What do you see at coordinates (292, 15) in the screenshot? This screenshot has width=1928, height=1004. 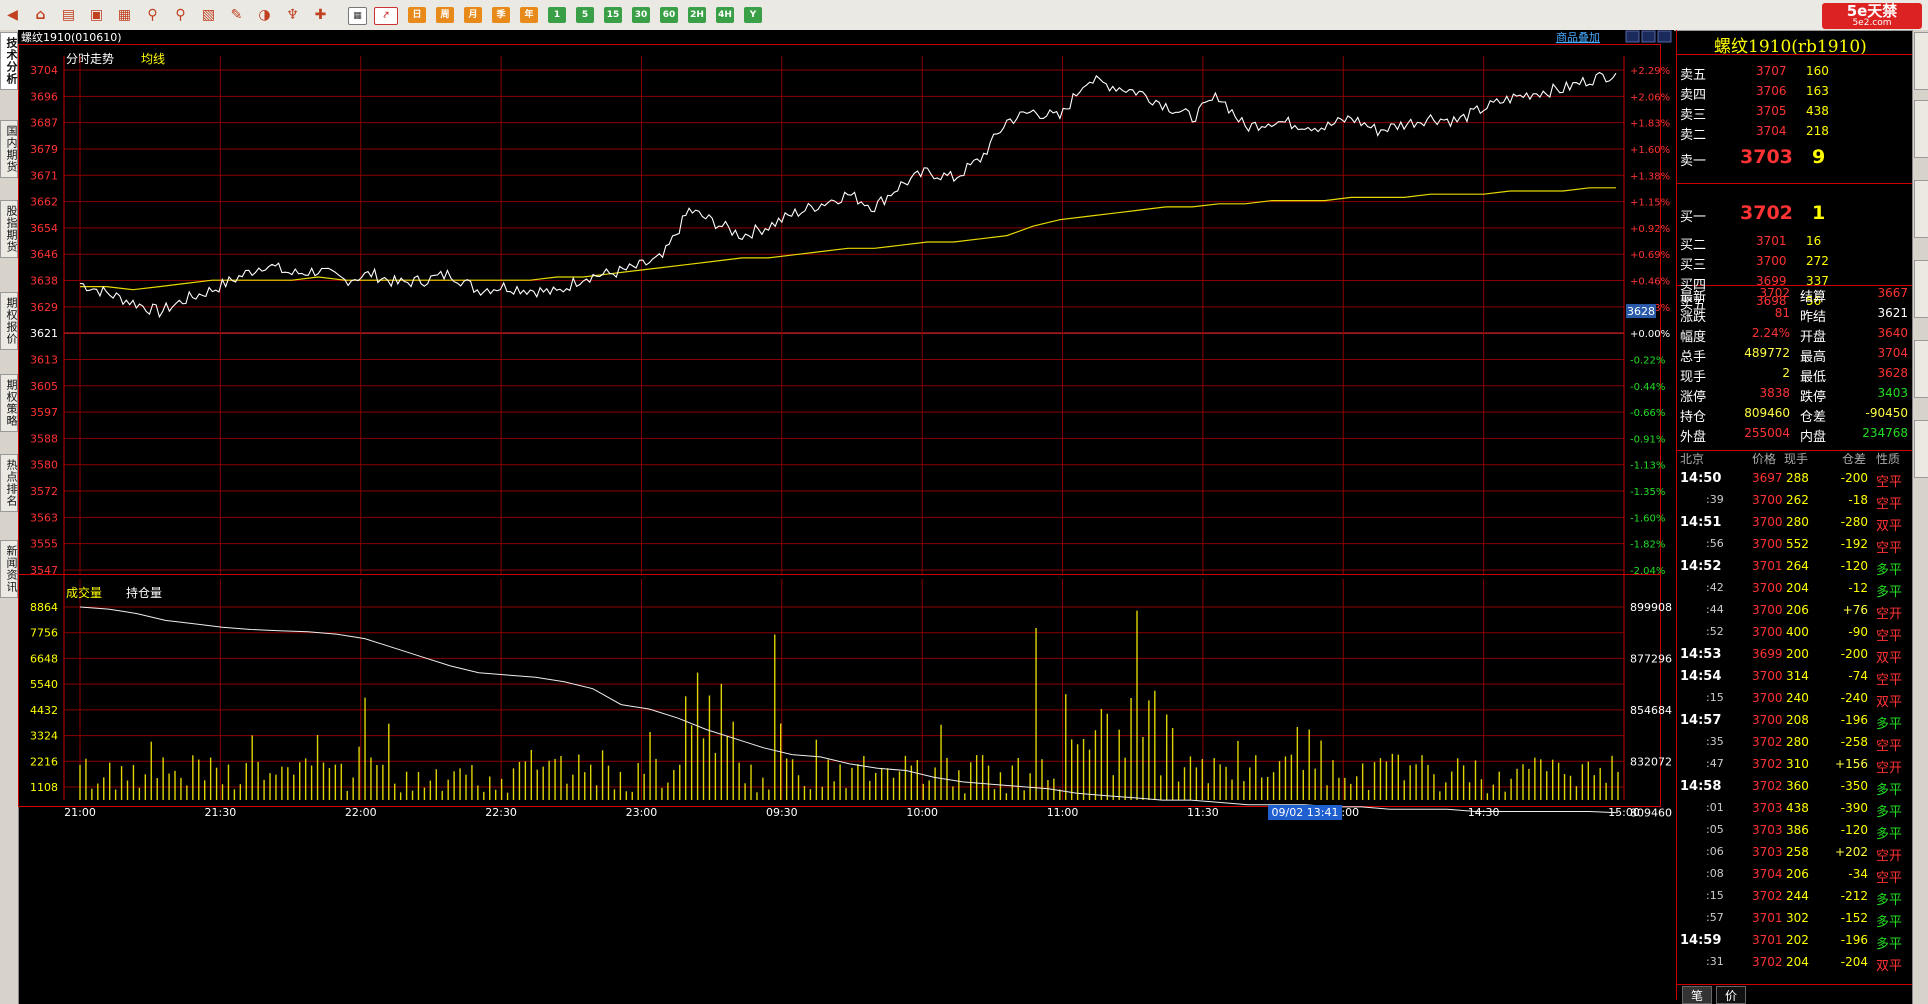 I see `toolbar-tool-icon: ♆` at bounding box center [292, 15].